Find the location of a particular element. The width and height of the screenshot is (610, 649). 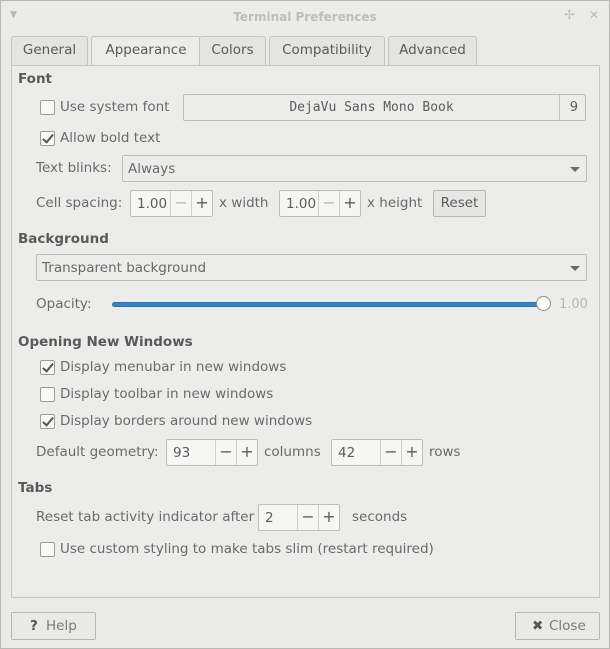

help-button: ? Help is located at coordinates (53, 626).